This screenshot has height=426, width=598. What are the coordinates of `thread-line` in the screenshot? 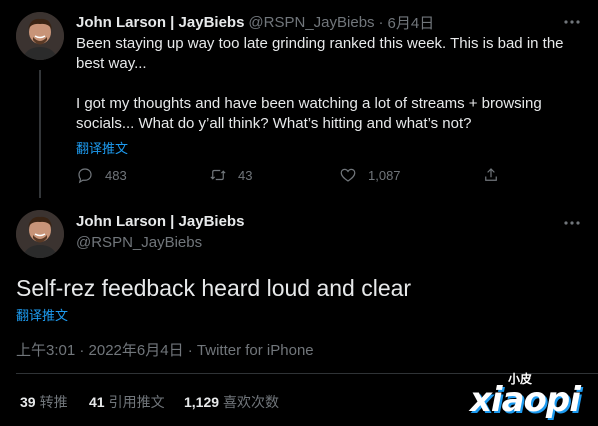 It's located at (40, 134).